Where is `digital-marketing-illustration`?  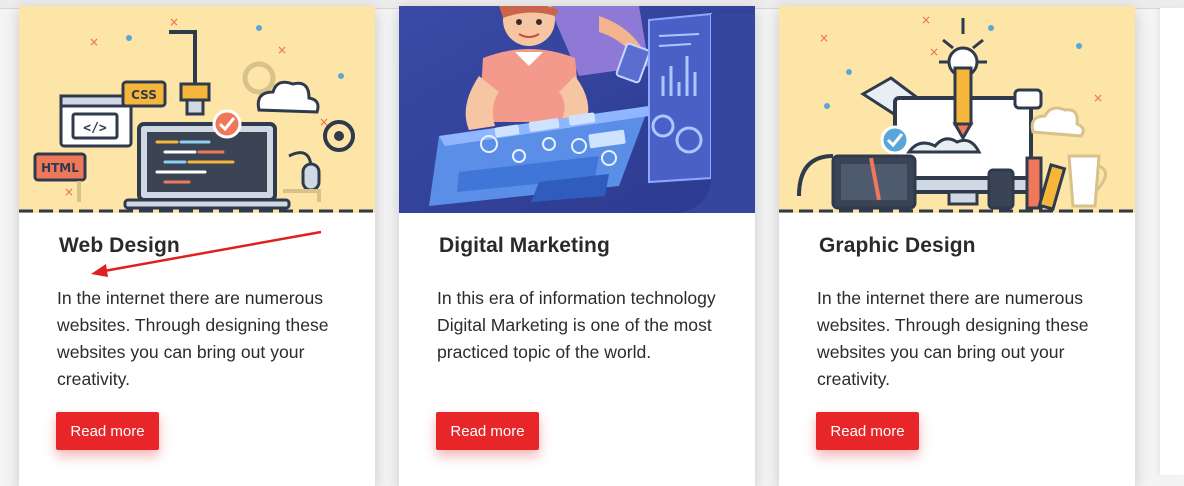 digital-marketing-illustration is located at coordinates (577, 109).